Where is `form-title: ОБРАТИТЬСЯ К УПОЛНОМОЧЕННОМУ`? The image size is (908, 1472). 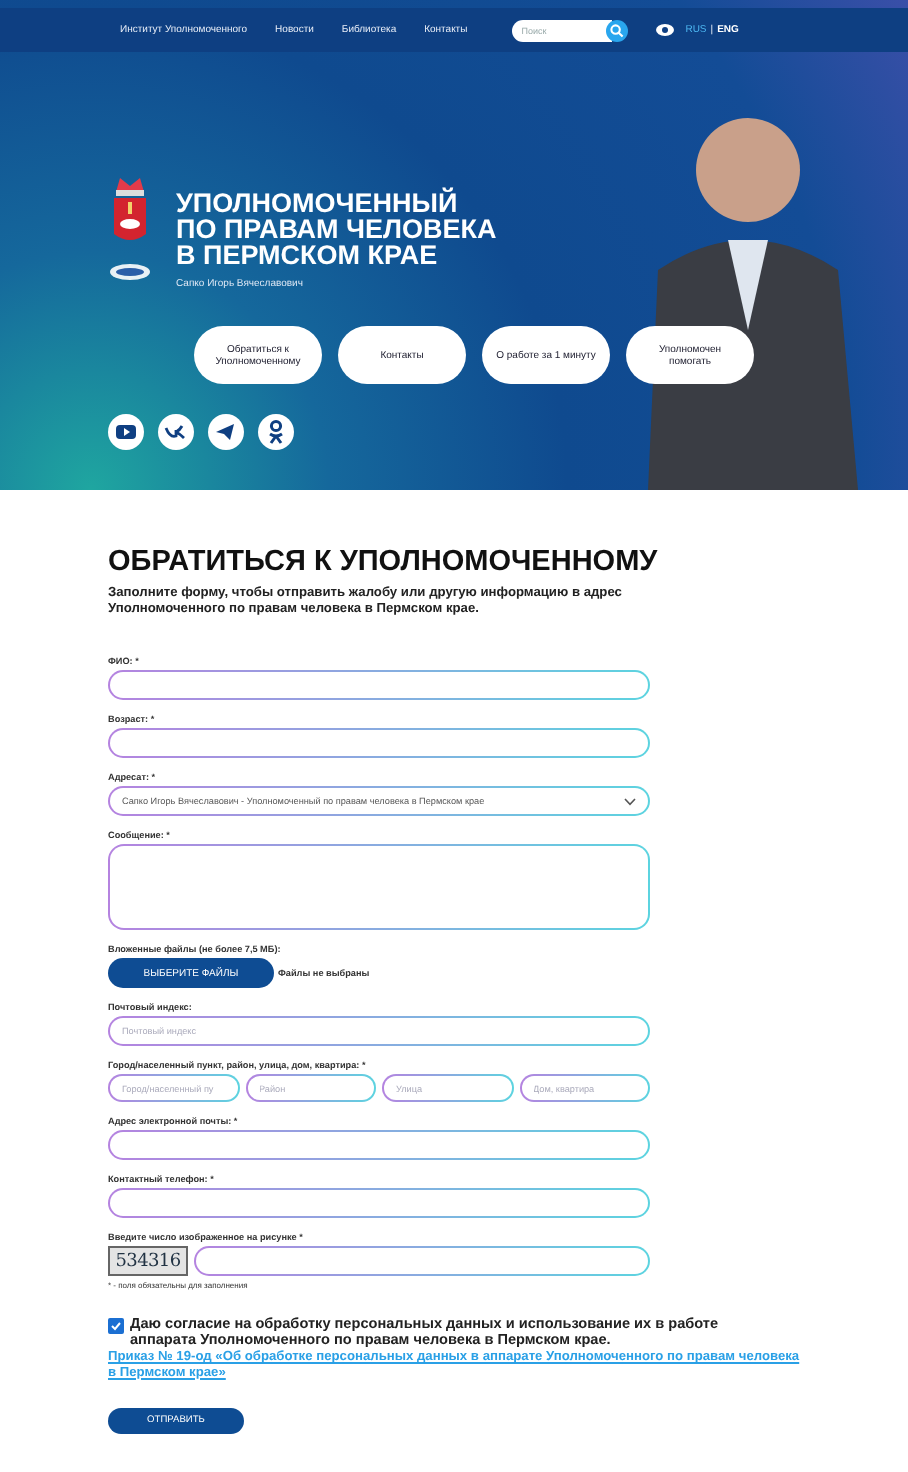 form-title: ОБРАТИТЬСЯ К УПОЛНОМОЧЕННОМУ is located at coordinates (384, 562).